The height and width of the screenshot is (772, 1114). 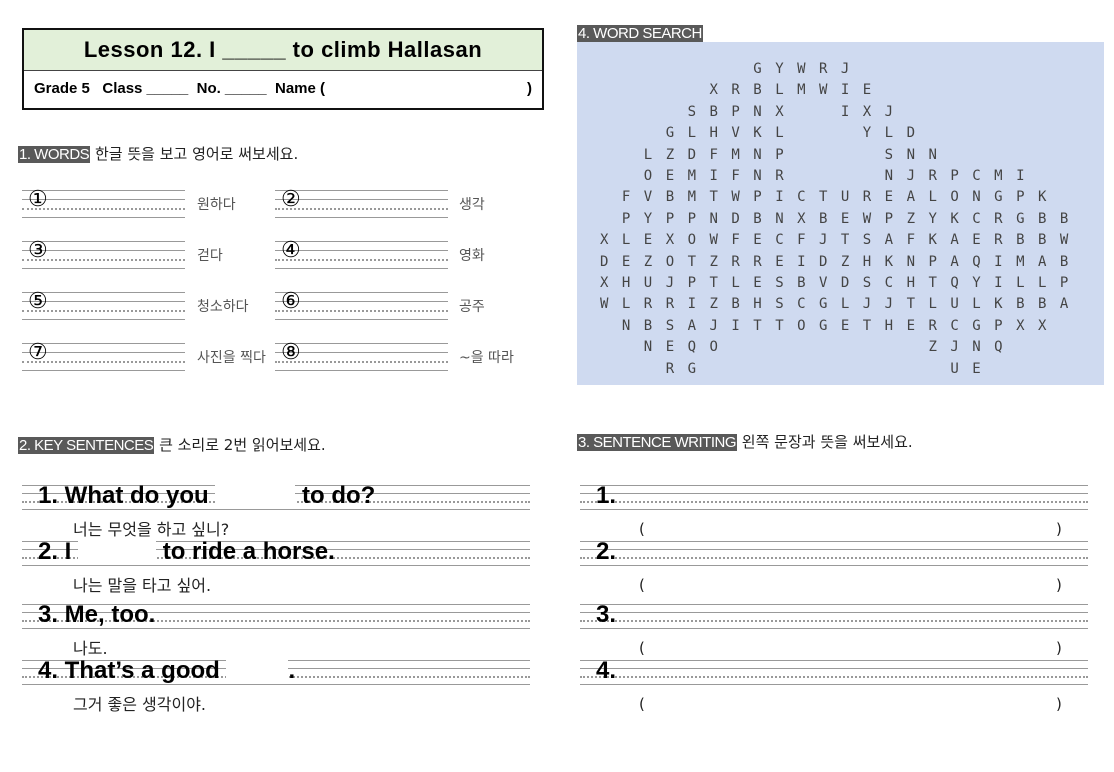 What do you see at coordinates (223, 307) in the screenshot?
I see `word-meaning: 청소하다` at bounding box center [223, 307].